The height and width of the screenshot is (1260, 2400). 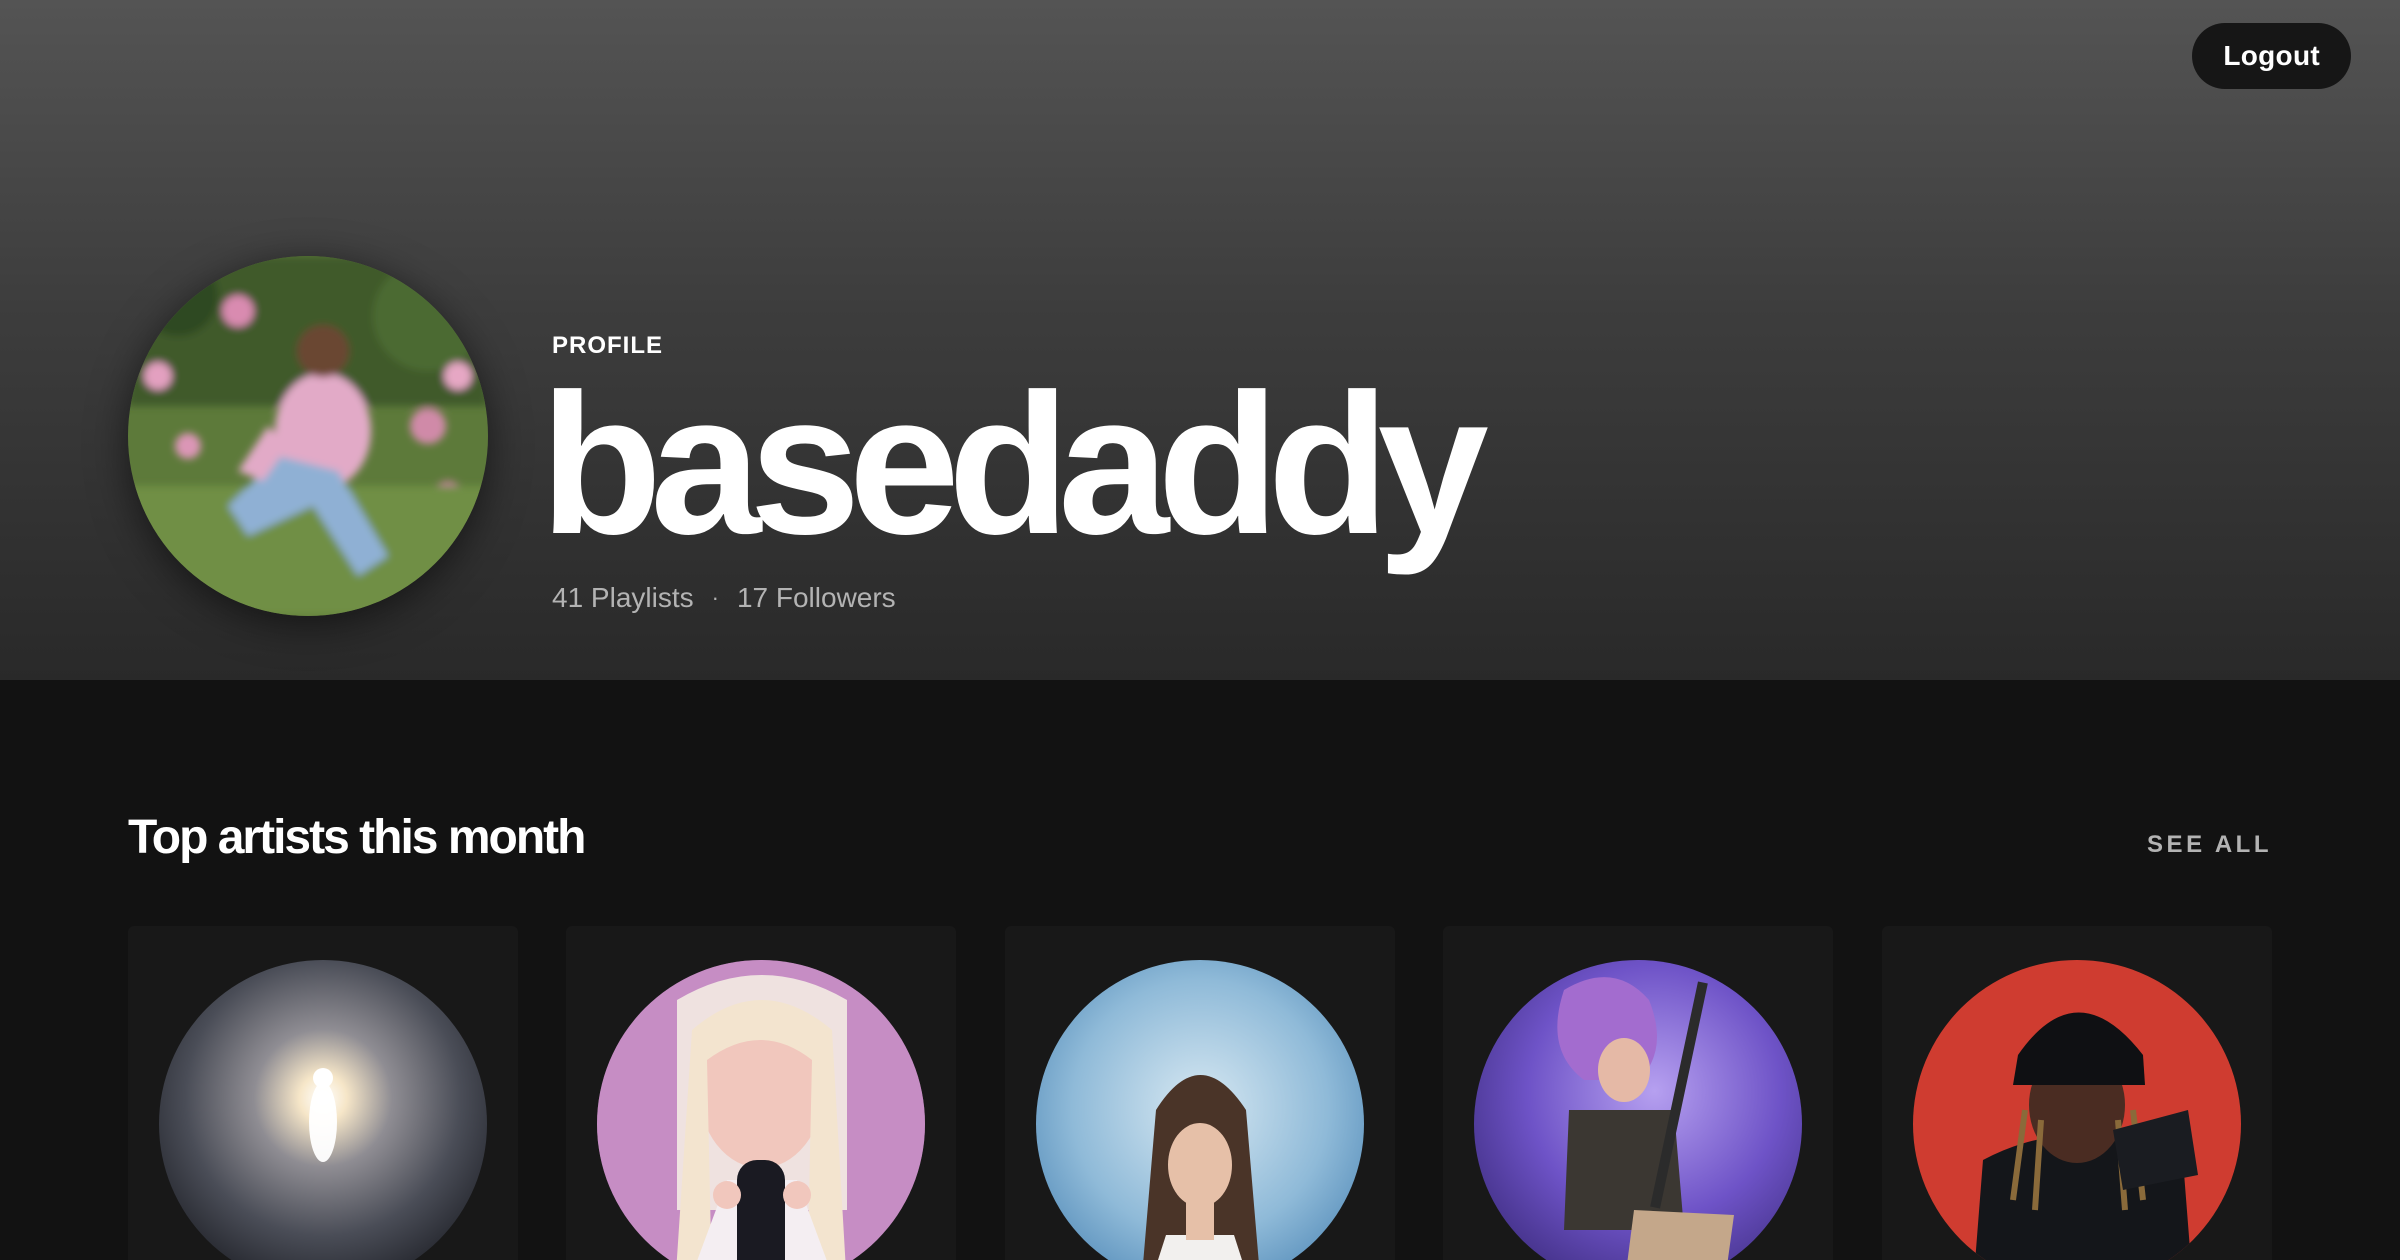 What do you see at coordinates (323, 1110) in the screenshot?
I see `glowing-figure-art` at bounding box center [323, 1110].